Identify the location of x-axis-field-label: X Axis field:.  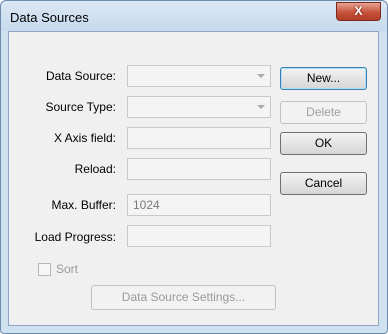
(84, 138).